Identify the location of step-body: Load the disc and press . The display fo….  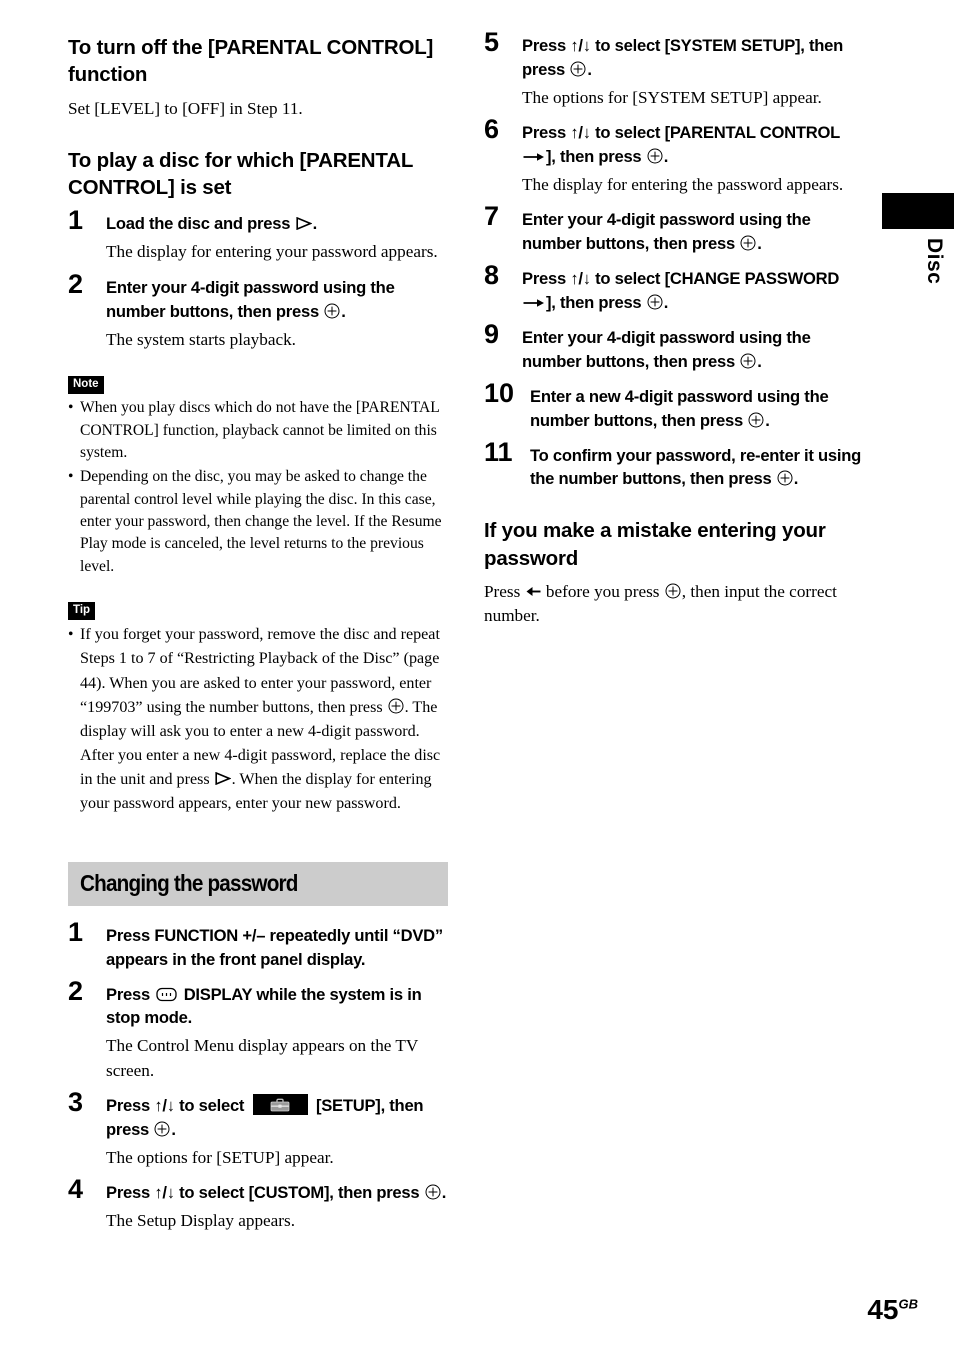
(277, 238).